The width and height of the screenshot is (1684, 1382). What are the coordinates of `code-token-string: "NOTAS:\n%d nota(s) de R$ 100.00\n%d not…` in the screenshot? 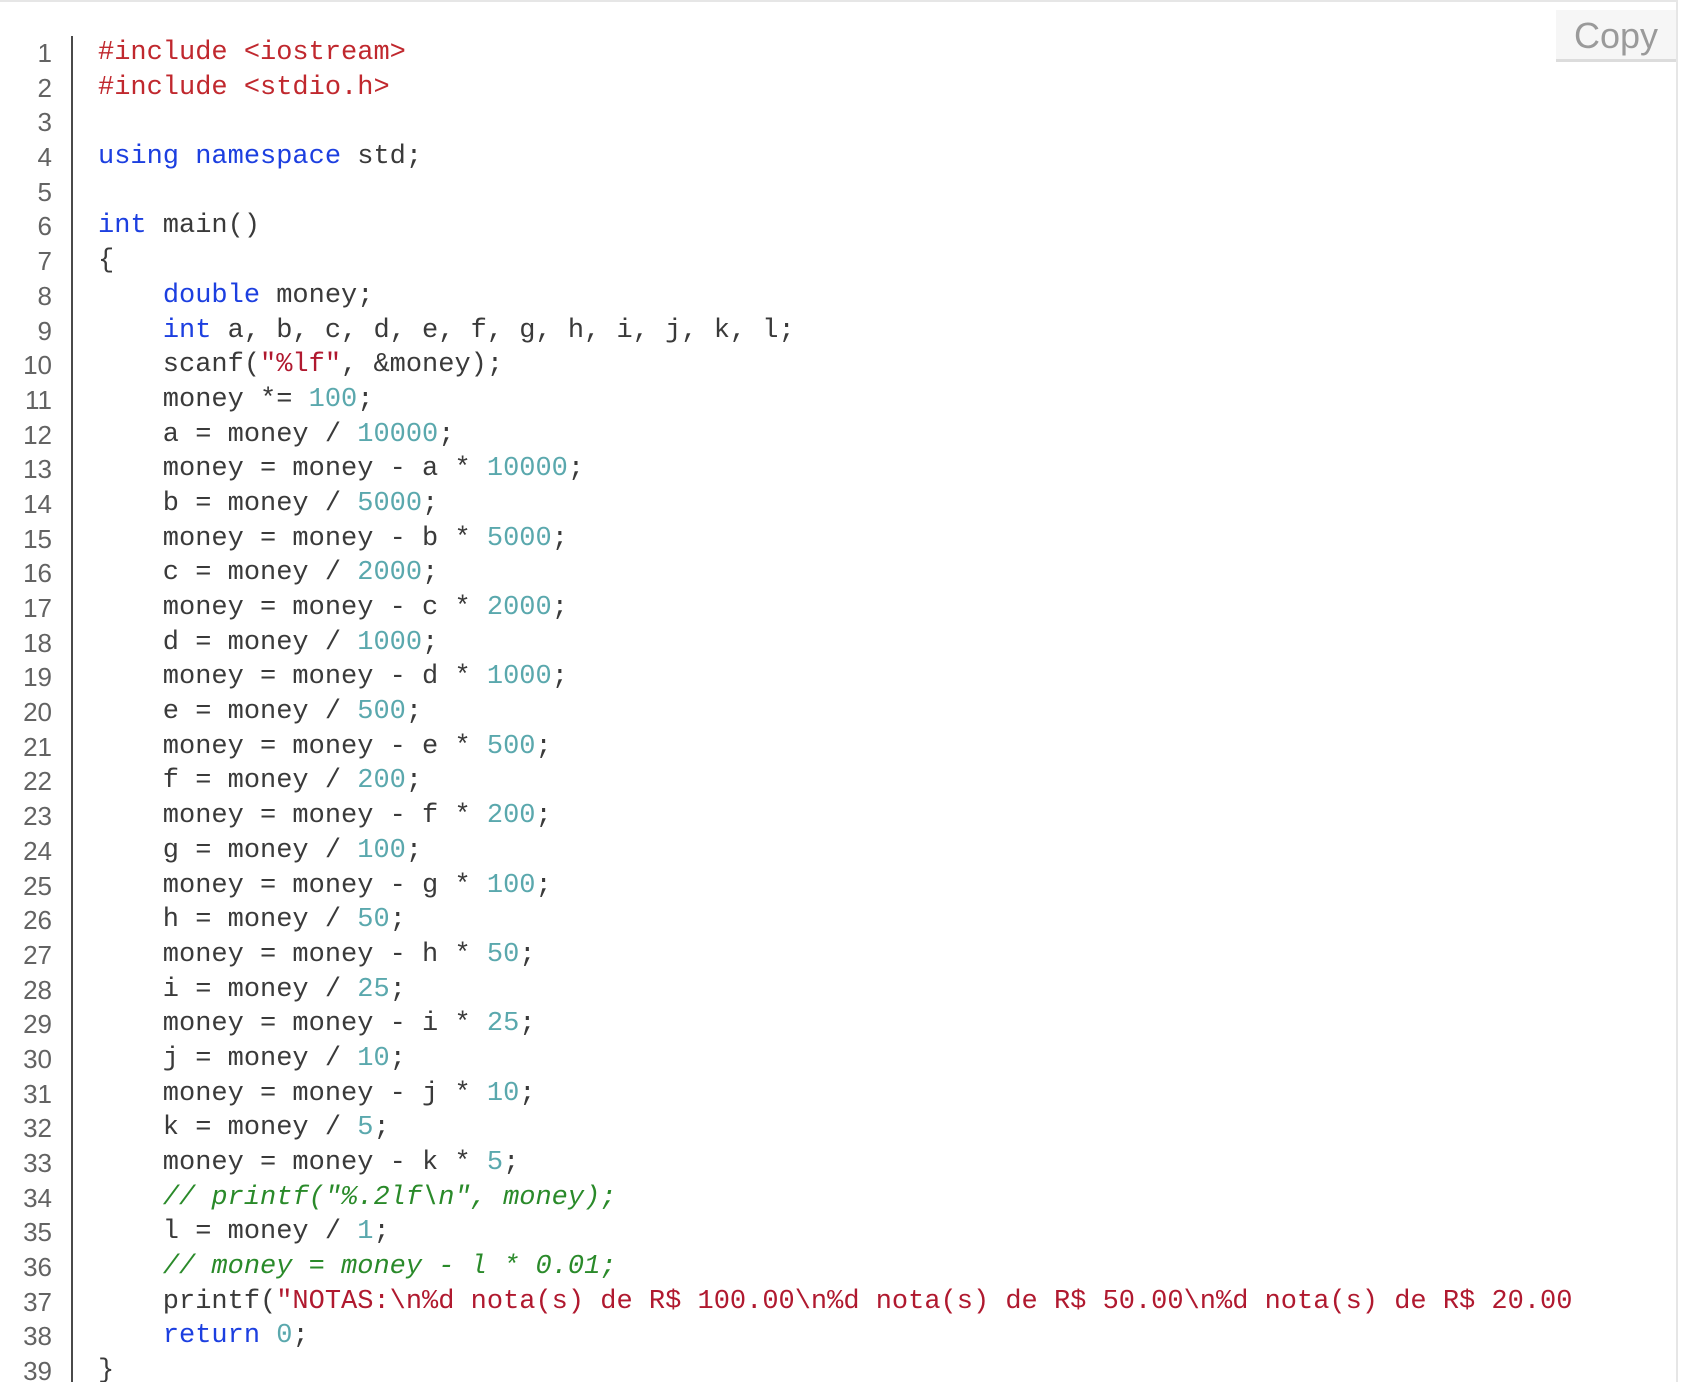 It's located at (924, 1301).